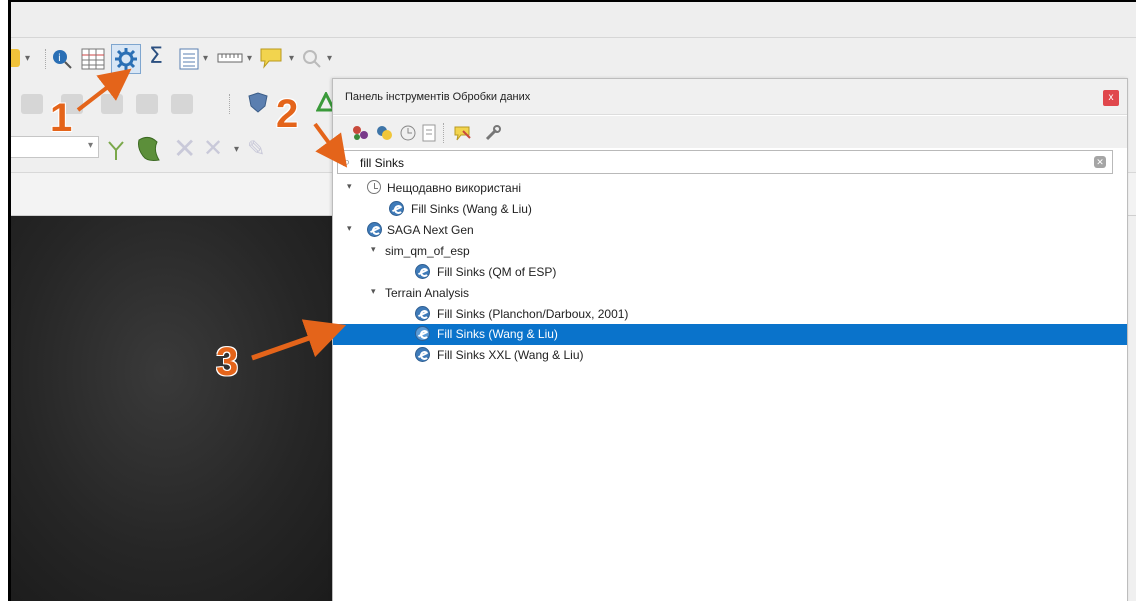 Image resolution: width=1136 pixels, height=601 pixels. I want to click on tree-group-recent: ▾ Нещодавно використані, so click(730, 188).